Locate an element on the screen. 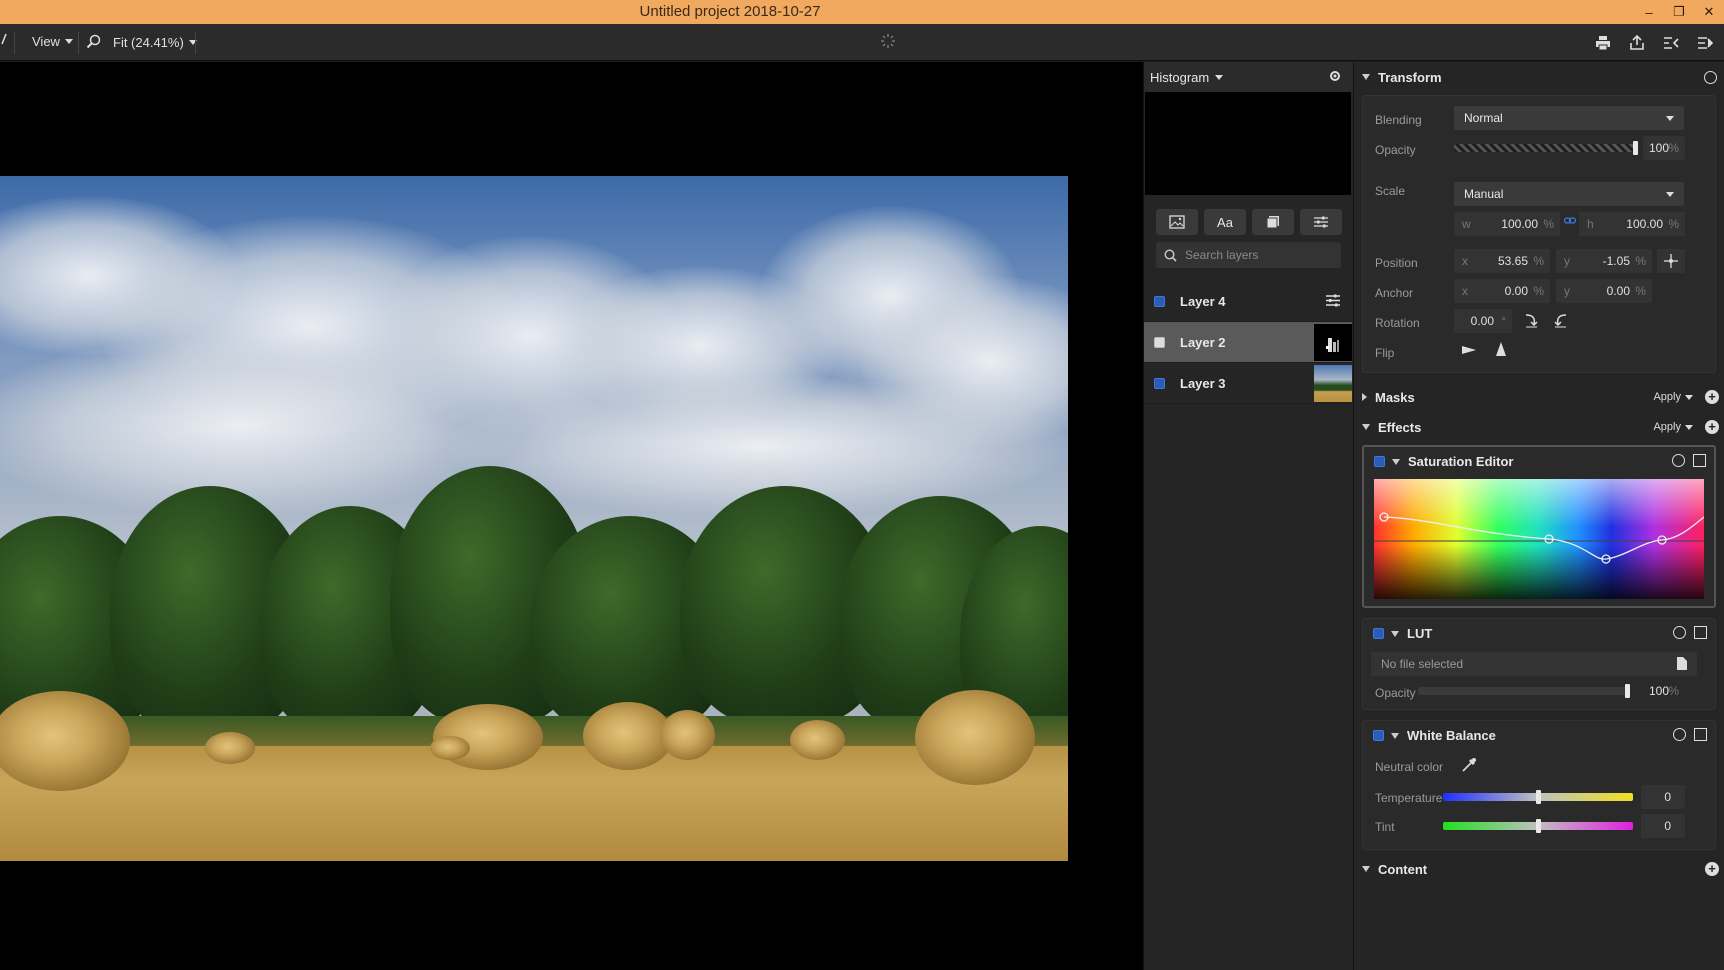 The height and width of the screenshot is (970, 1724). print-icon is located at coordinates (1603, 43).